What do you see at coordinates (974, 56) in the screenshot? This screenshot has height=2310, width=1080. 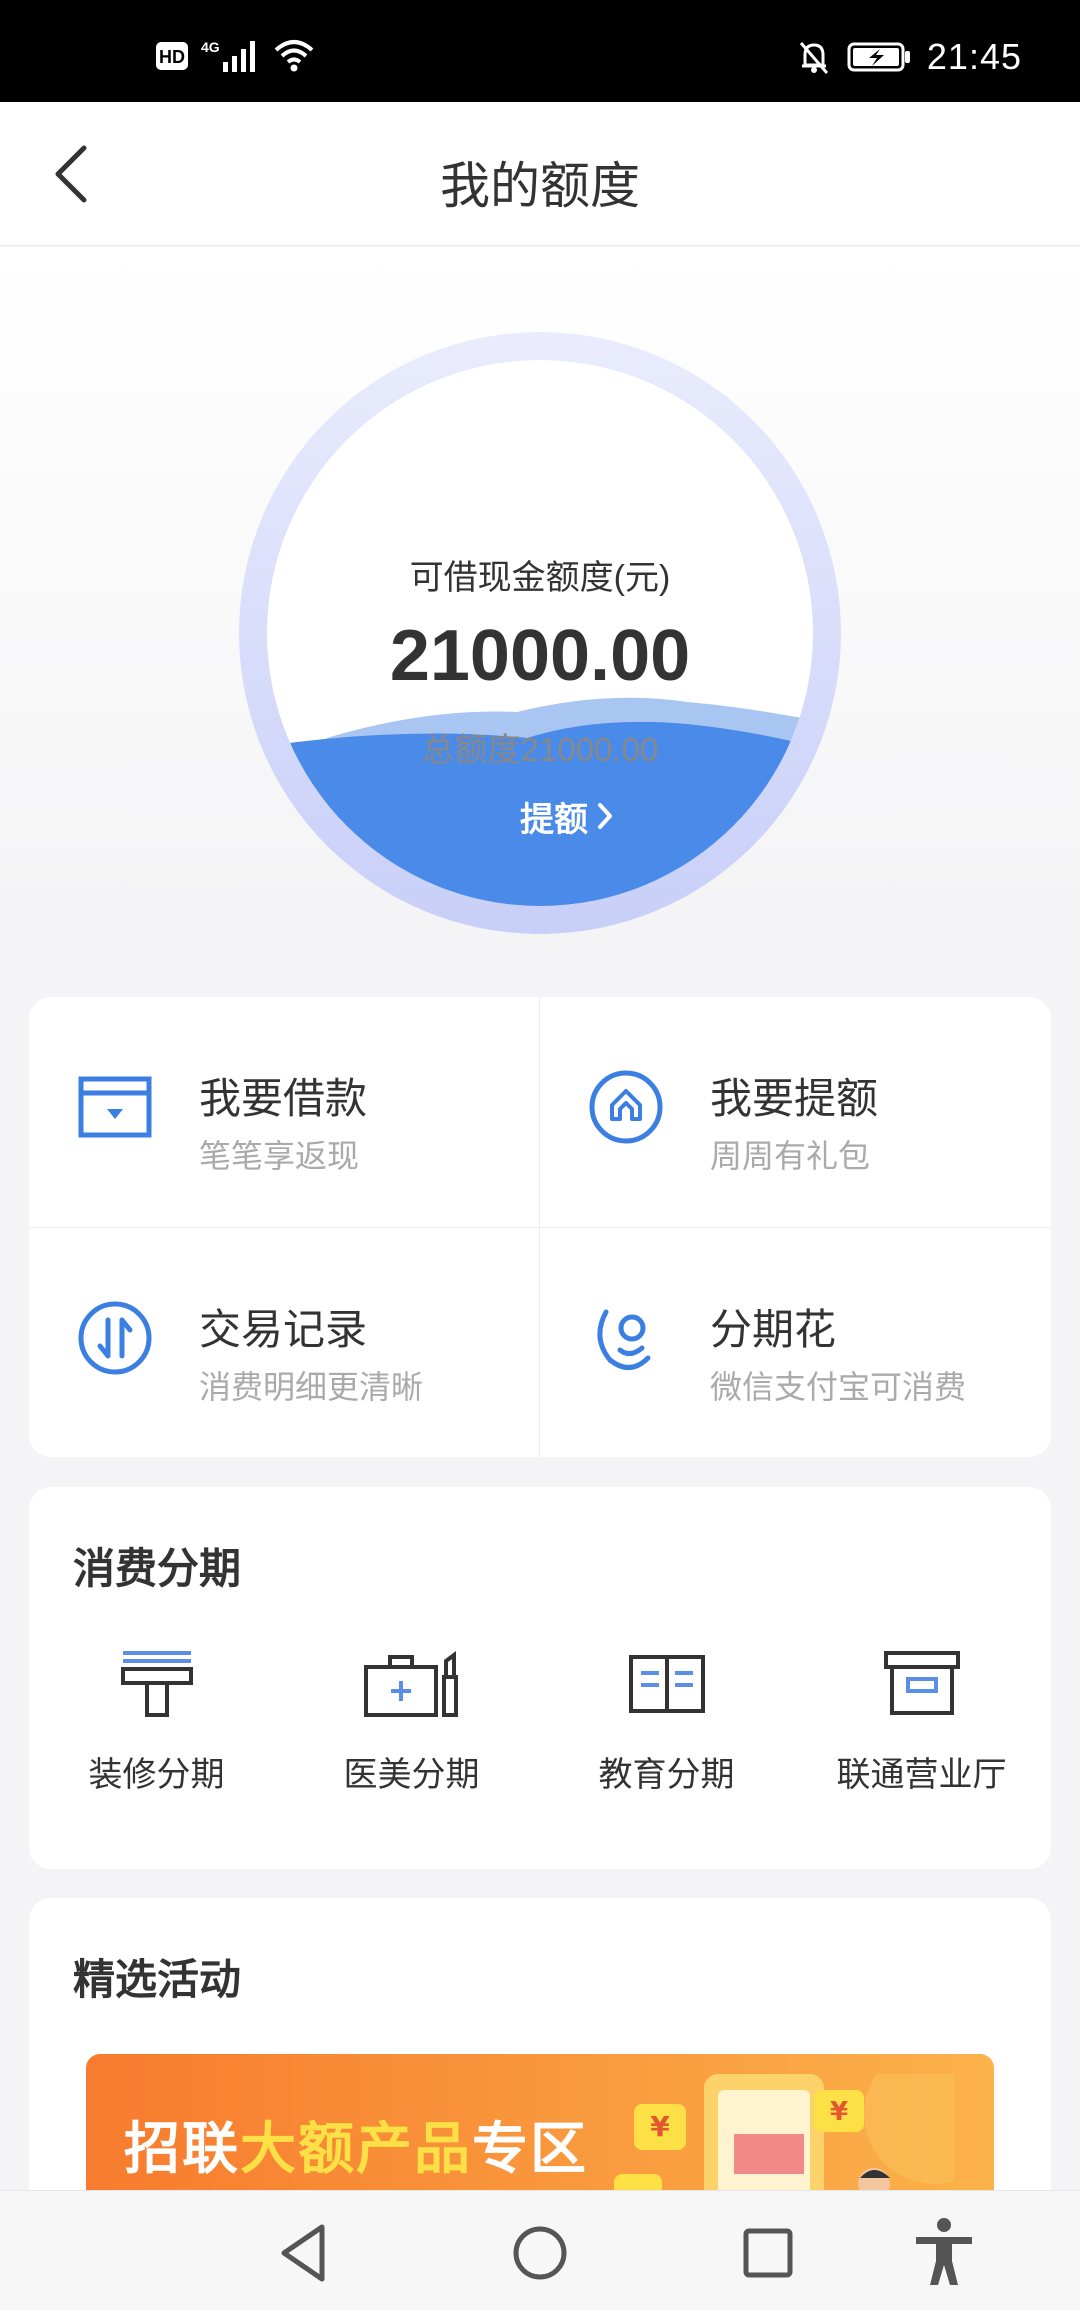 I see `status-time: 21:45` at bounding box center [974, 56].